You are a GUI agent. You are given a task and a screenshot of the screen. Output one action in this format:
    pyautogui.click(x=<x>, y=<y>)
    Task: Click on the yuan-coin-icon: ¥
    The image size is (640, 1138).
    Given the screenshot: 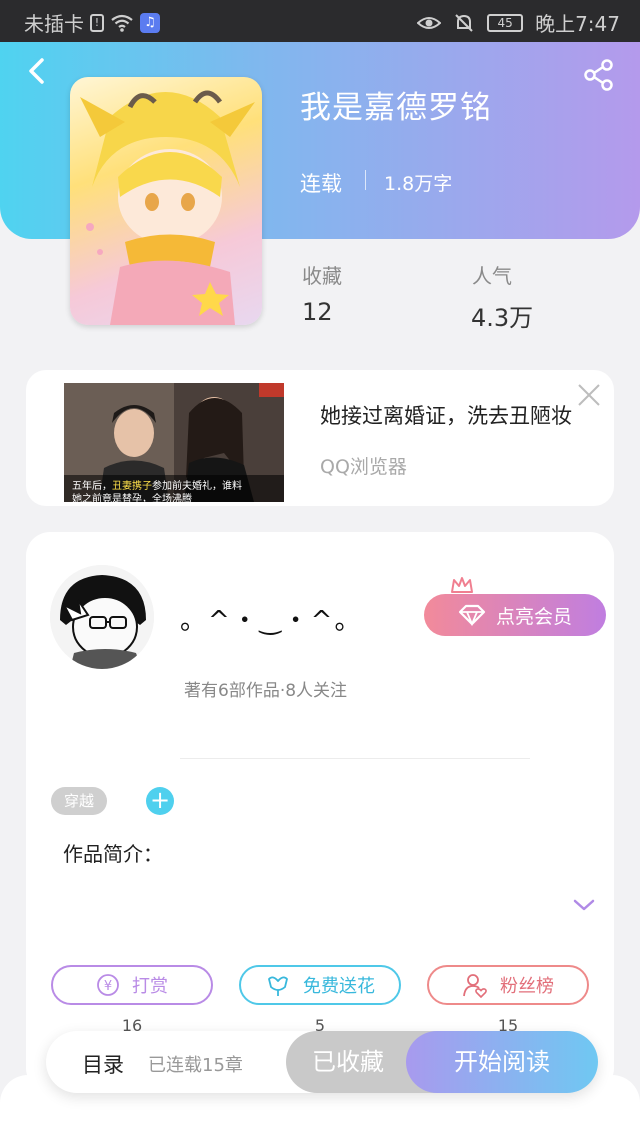 What is the action you would take?
    pyautogui.click(x=108, y=985)
    